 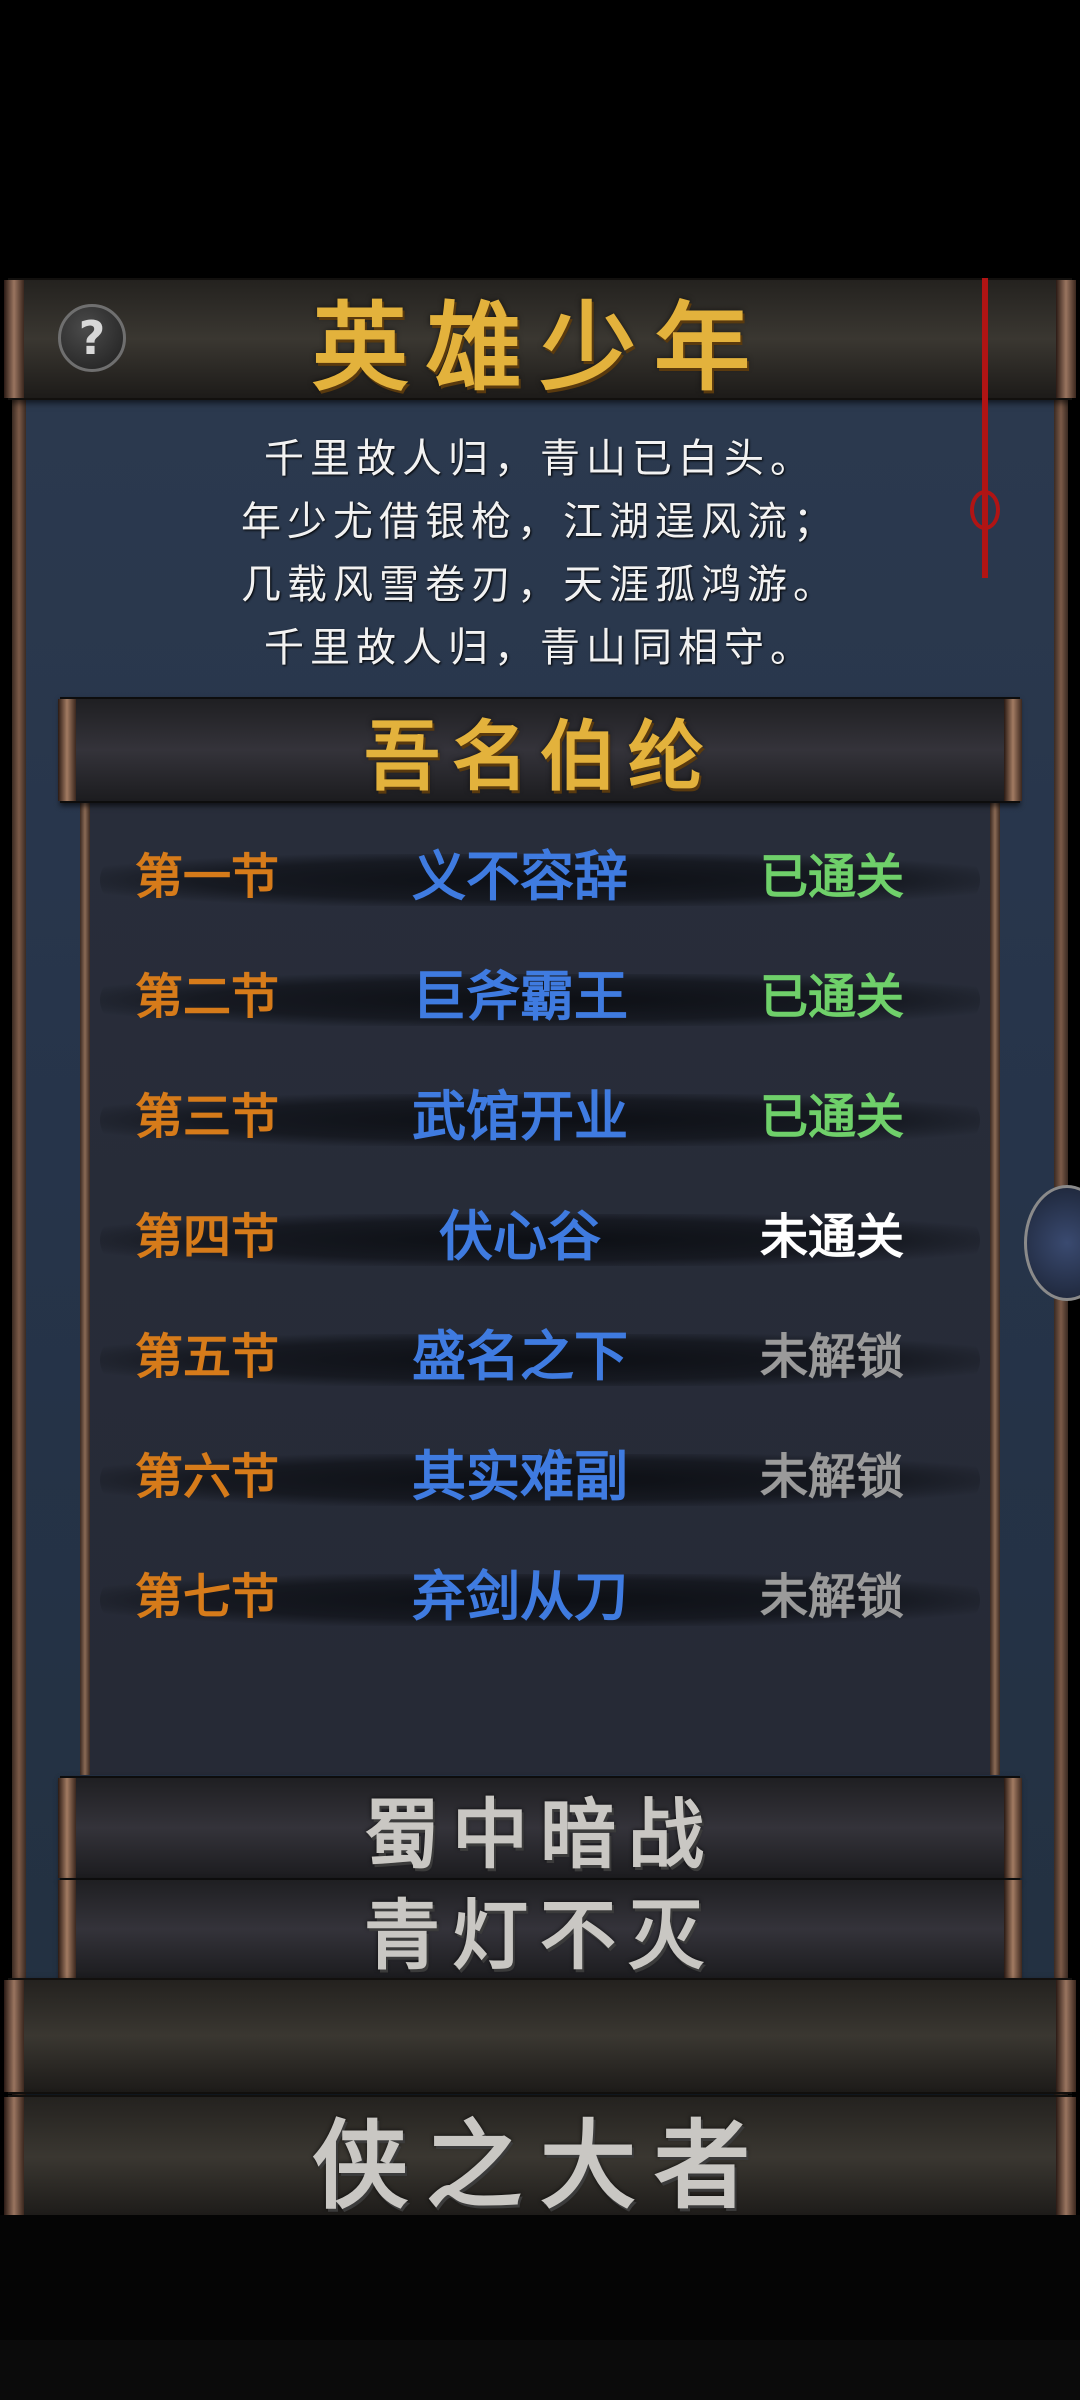 What do you see at coordinates (520, 1476) in the screenshot?
I see `chapter-name: 其实难副` at bounding box center [520, 1476].